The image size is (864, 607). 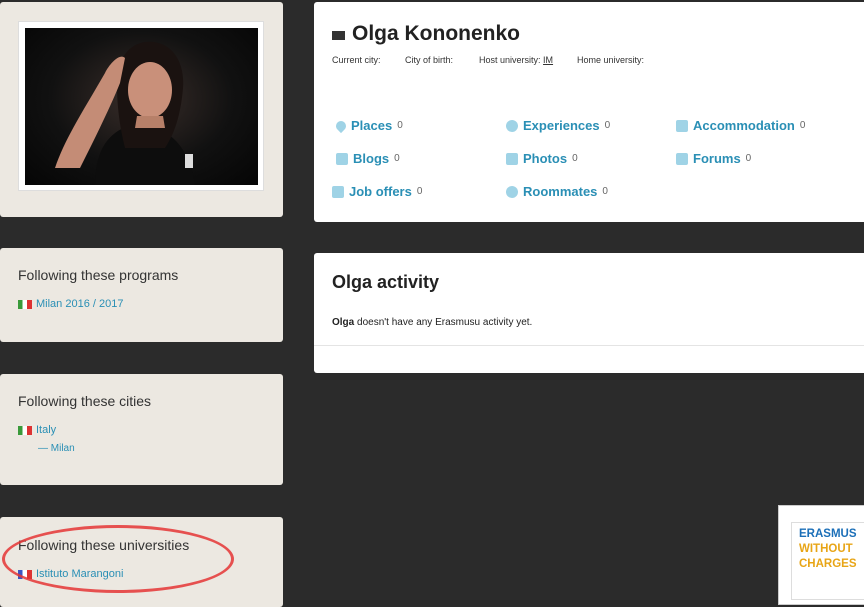 I want to click on photo-icon, so click(x=512, y=158).